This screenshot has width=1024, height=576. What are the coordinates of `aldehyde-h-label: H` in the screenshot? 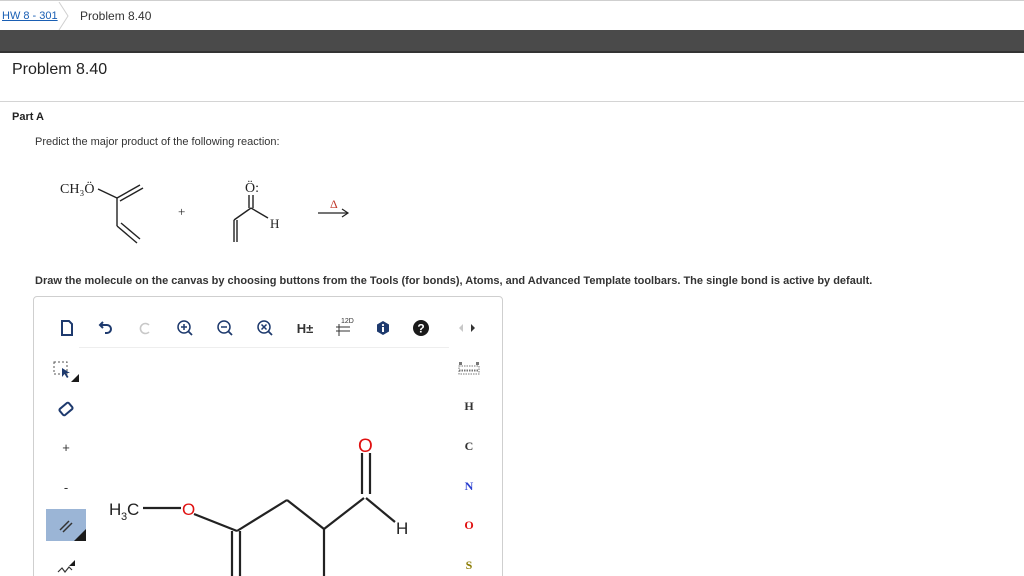 It's located at (274, 223).